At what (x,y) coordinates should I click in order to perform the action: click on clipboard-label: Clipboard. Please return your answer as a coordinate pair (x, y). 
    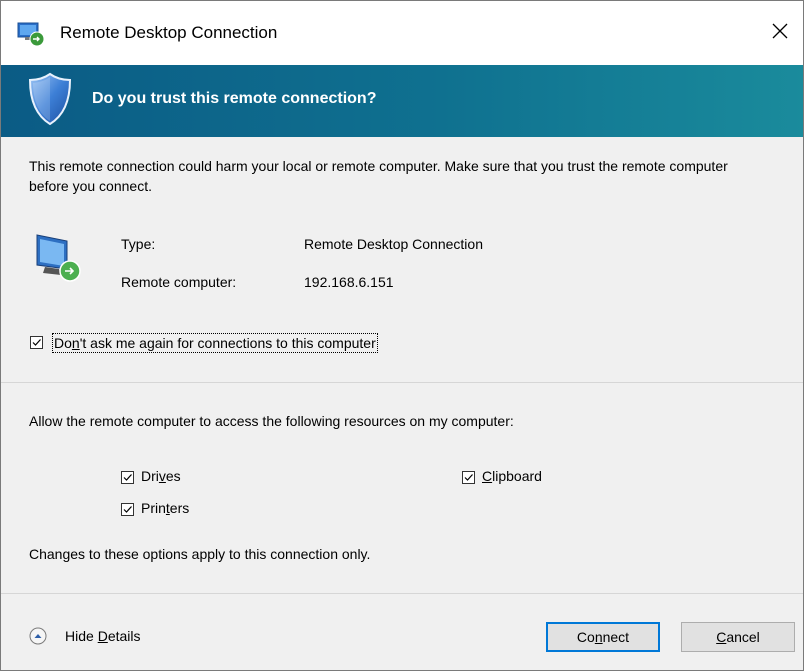
    Looking at the image, I should click on (512, 476).